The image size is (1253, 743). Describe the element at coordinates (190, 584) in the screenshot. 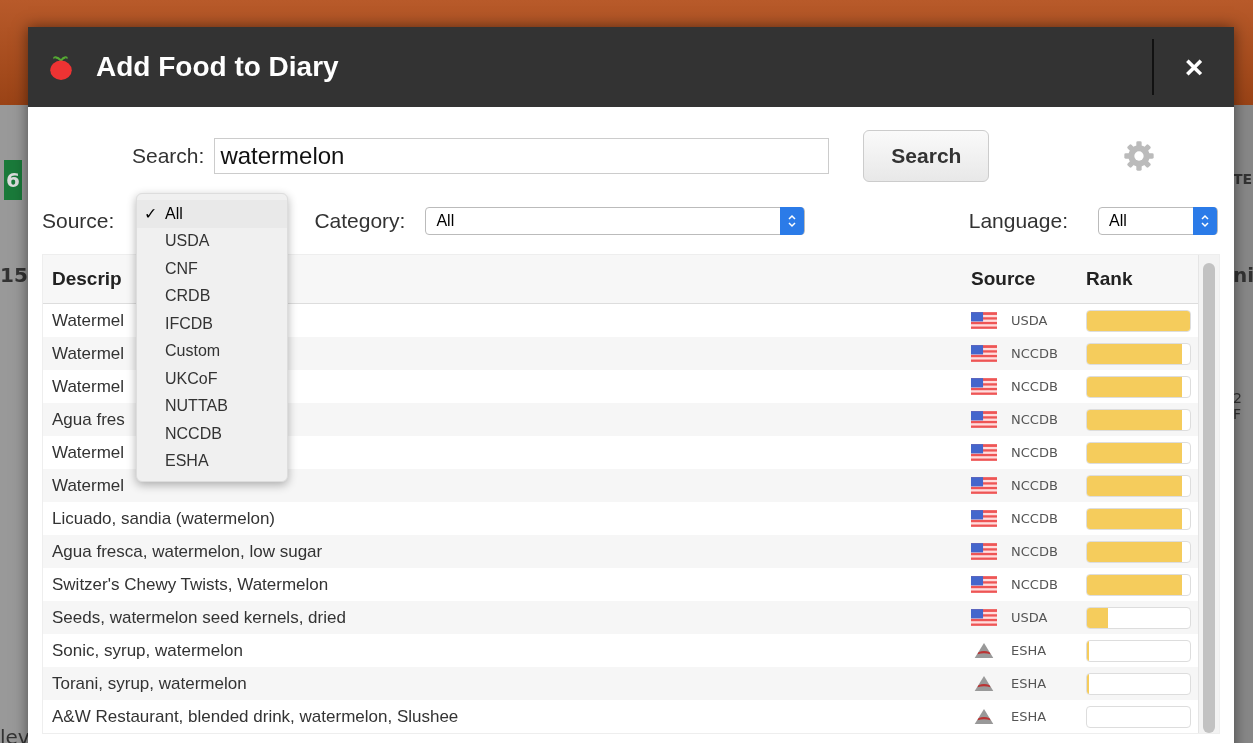

I see `table-cell: Switzer's Chewy Twists, Watermelon` at that location.